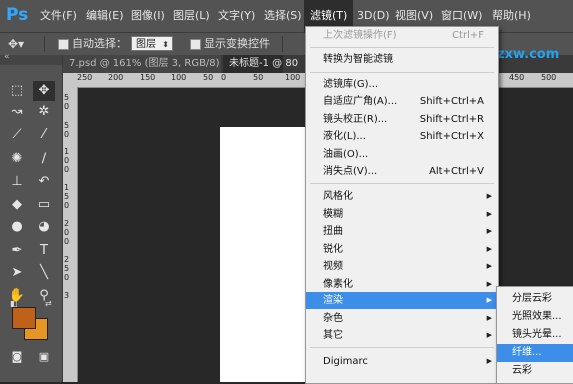 The height and width of the screenshot is (384, 573). I want to click on lasso-tool-icon: ↝, so click(17, 112).